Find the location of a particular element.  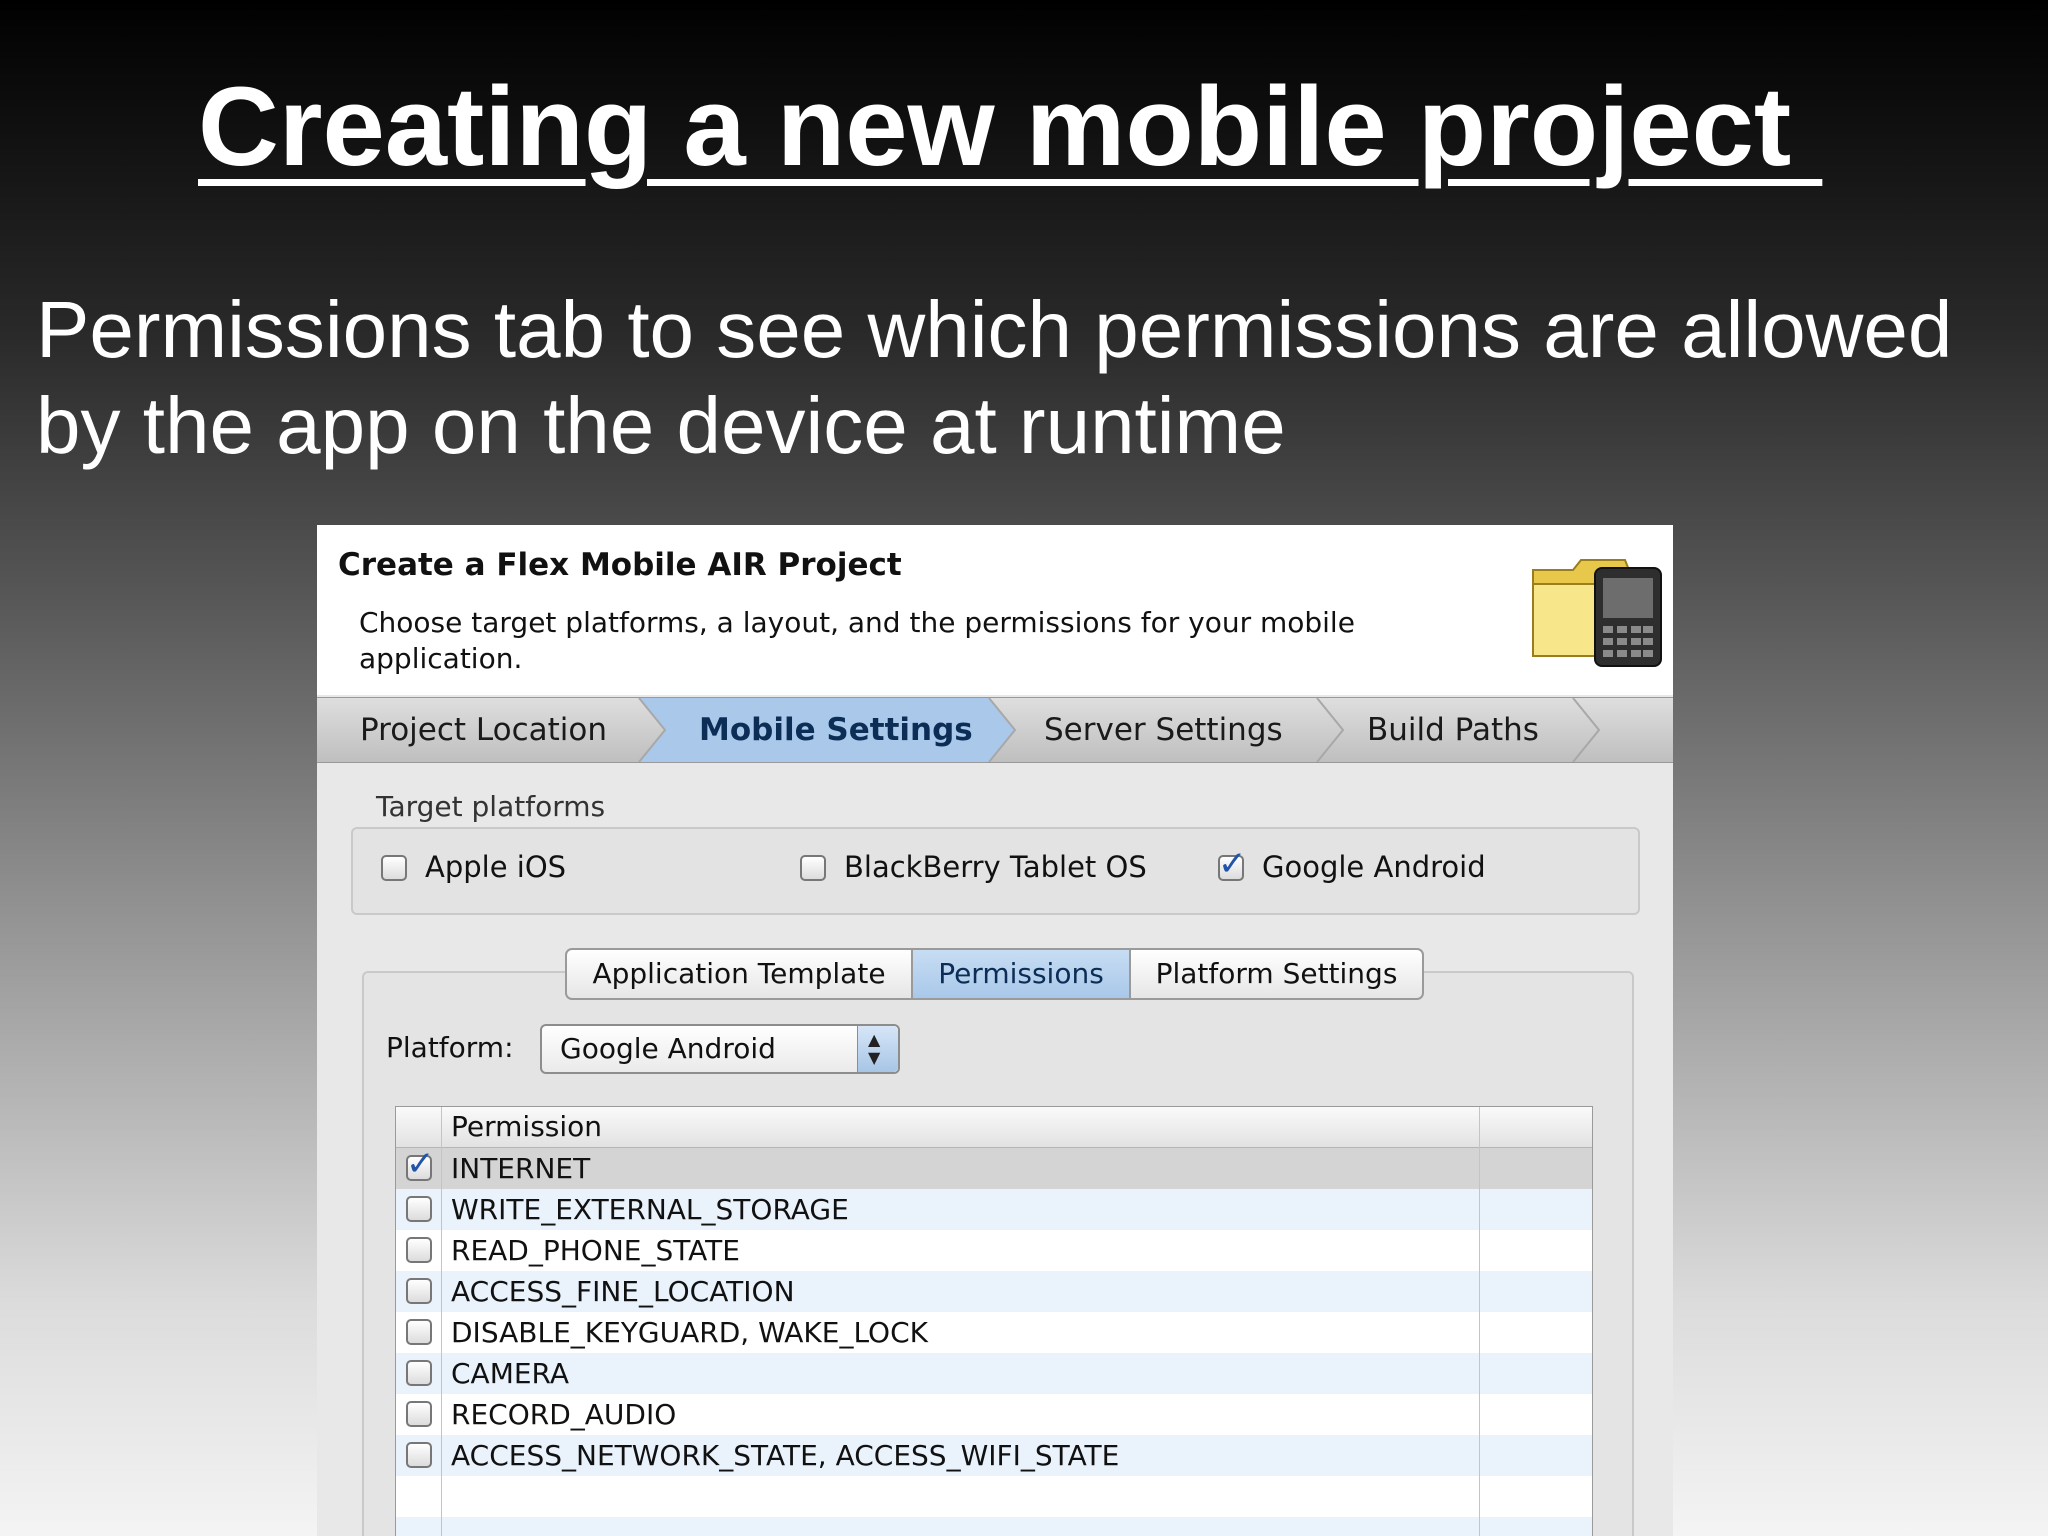

table-row: CAMERA is located at coordinates (994, 1373).